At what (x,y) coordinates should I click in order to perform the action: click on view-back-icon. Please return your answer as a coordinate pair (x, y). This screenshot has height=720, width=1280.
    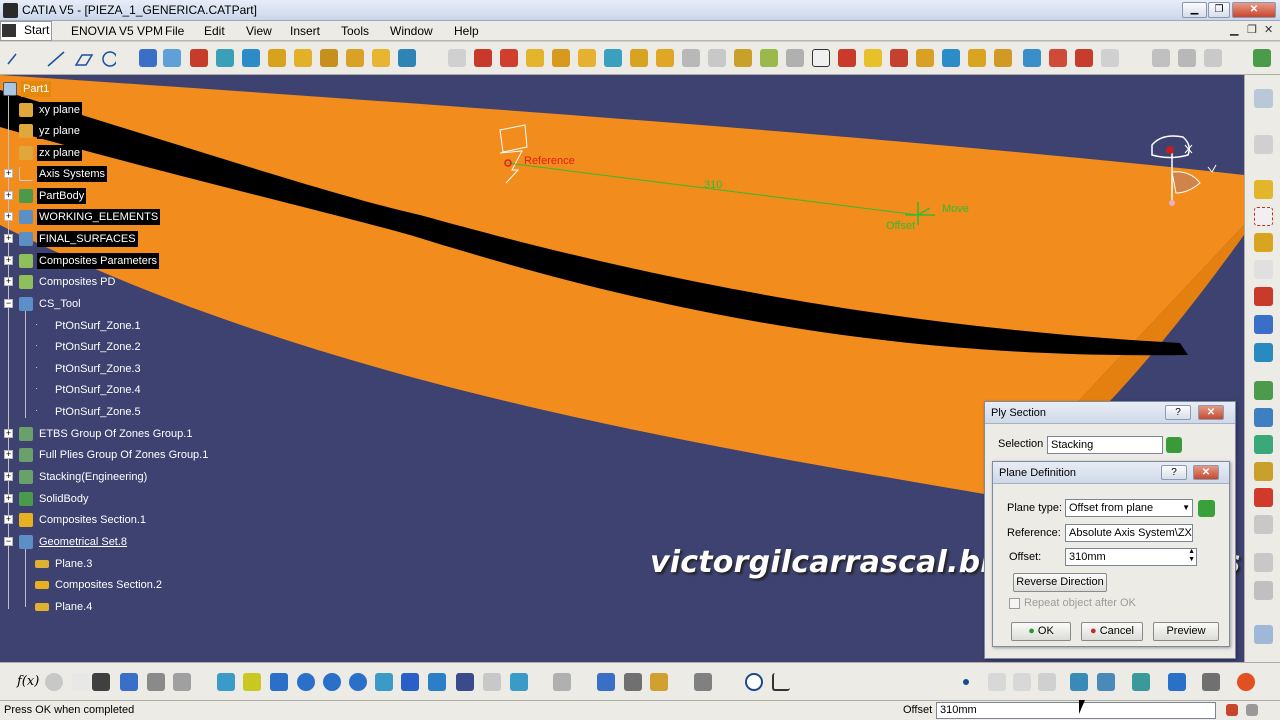
    Looking at the image, I should click on (1106, 682).